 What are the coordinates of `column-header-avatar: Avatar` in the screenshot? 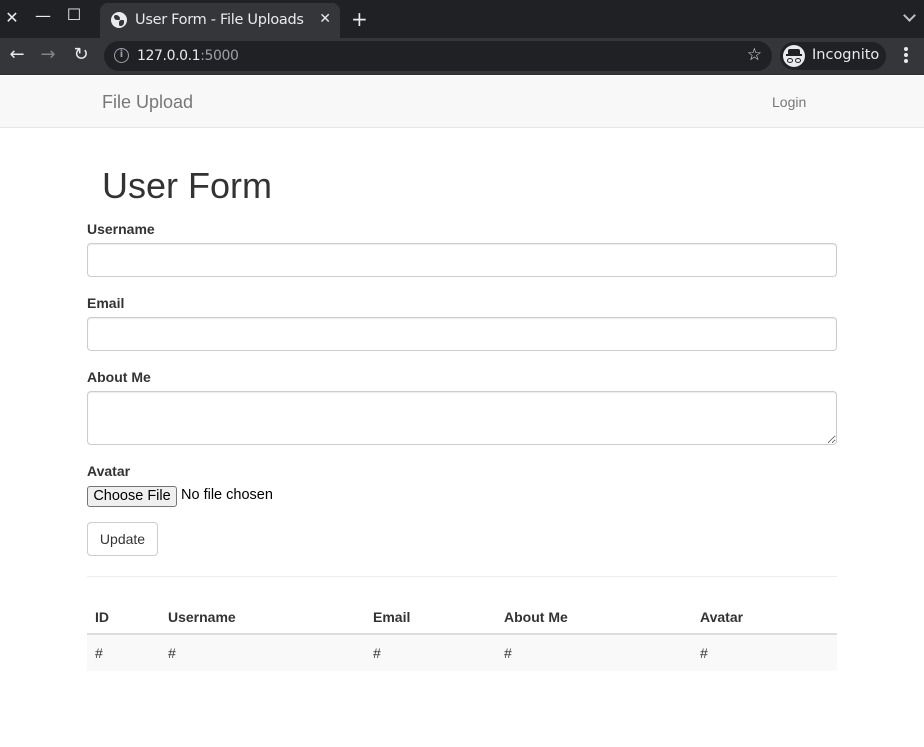 It's located at (764, 616).